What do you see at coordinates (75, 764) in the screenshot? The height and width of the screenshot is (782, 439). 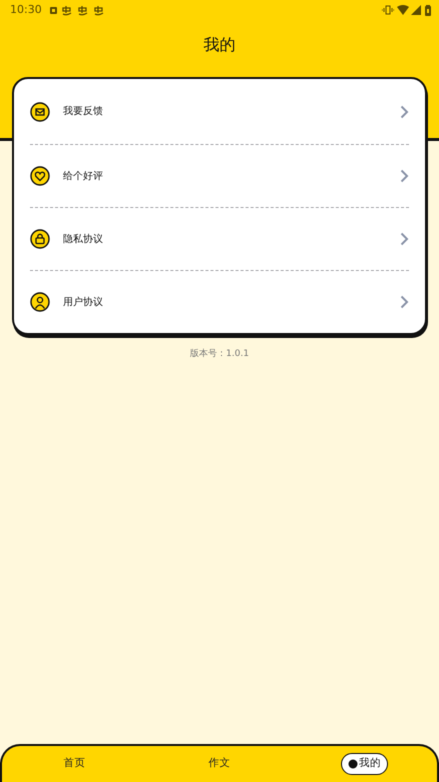 I see `nav-tab: 首页` at bounding box center [75, 764].